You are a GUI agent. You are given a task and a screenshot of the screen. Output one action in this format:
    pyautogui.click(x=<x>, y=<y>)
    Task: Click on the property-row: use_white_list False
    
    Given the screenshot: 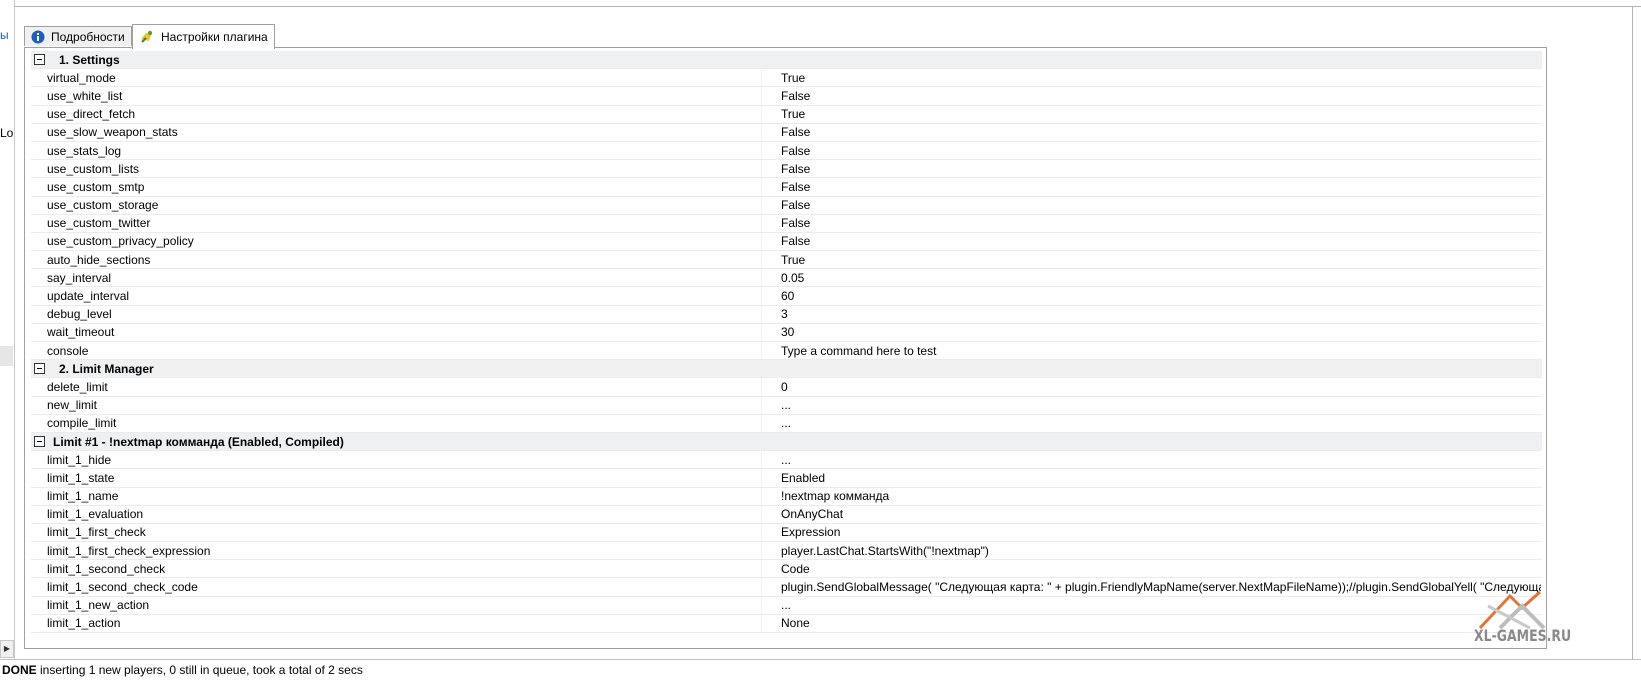 What is the action you would take?
    pyautogui.click(x=786, y=96)
    